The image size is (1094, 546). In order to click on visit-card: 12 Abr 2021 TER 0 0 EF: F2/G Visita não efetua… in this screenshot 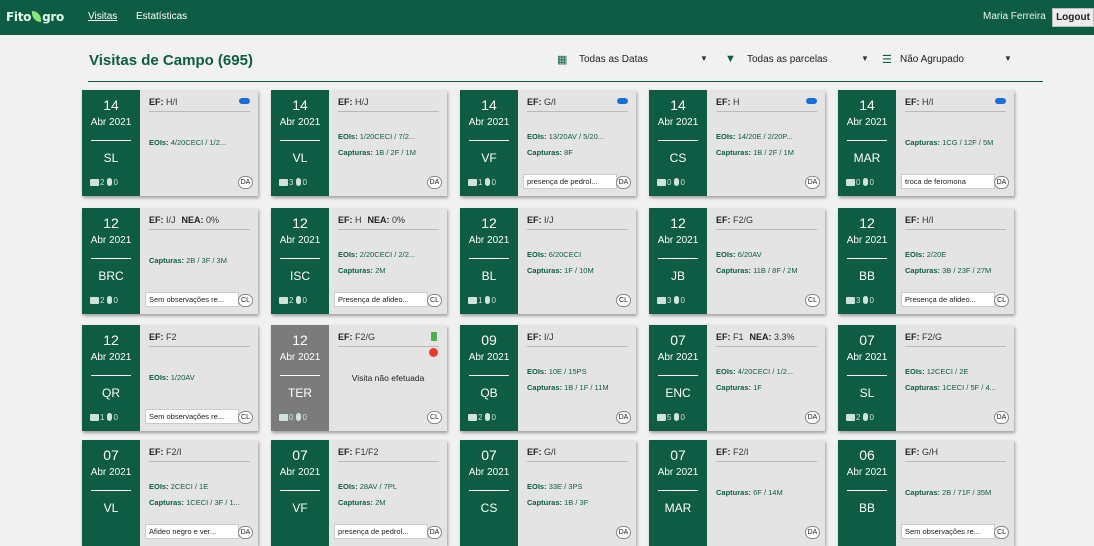, I will do `click(359, 378)`.